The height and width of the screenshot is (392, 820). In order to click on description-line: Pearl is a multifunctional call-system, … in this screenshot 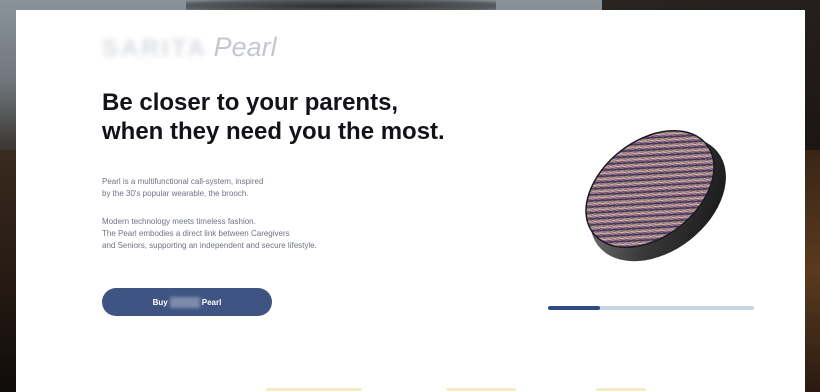, I will do `click(183, 181)`.